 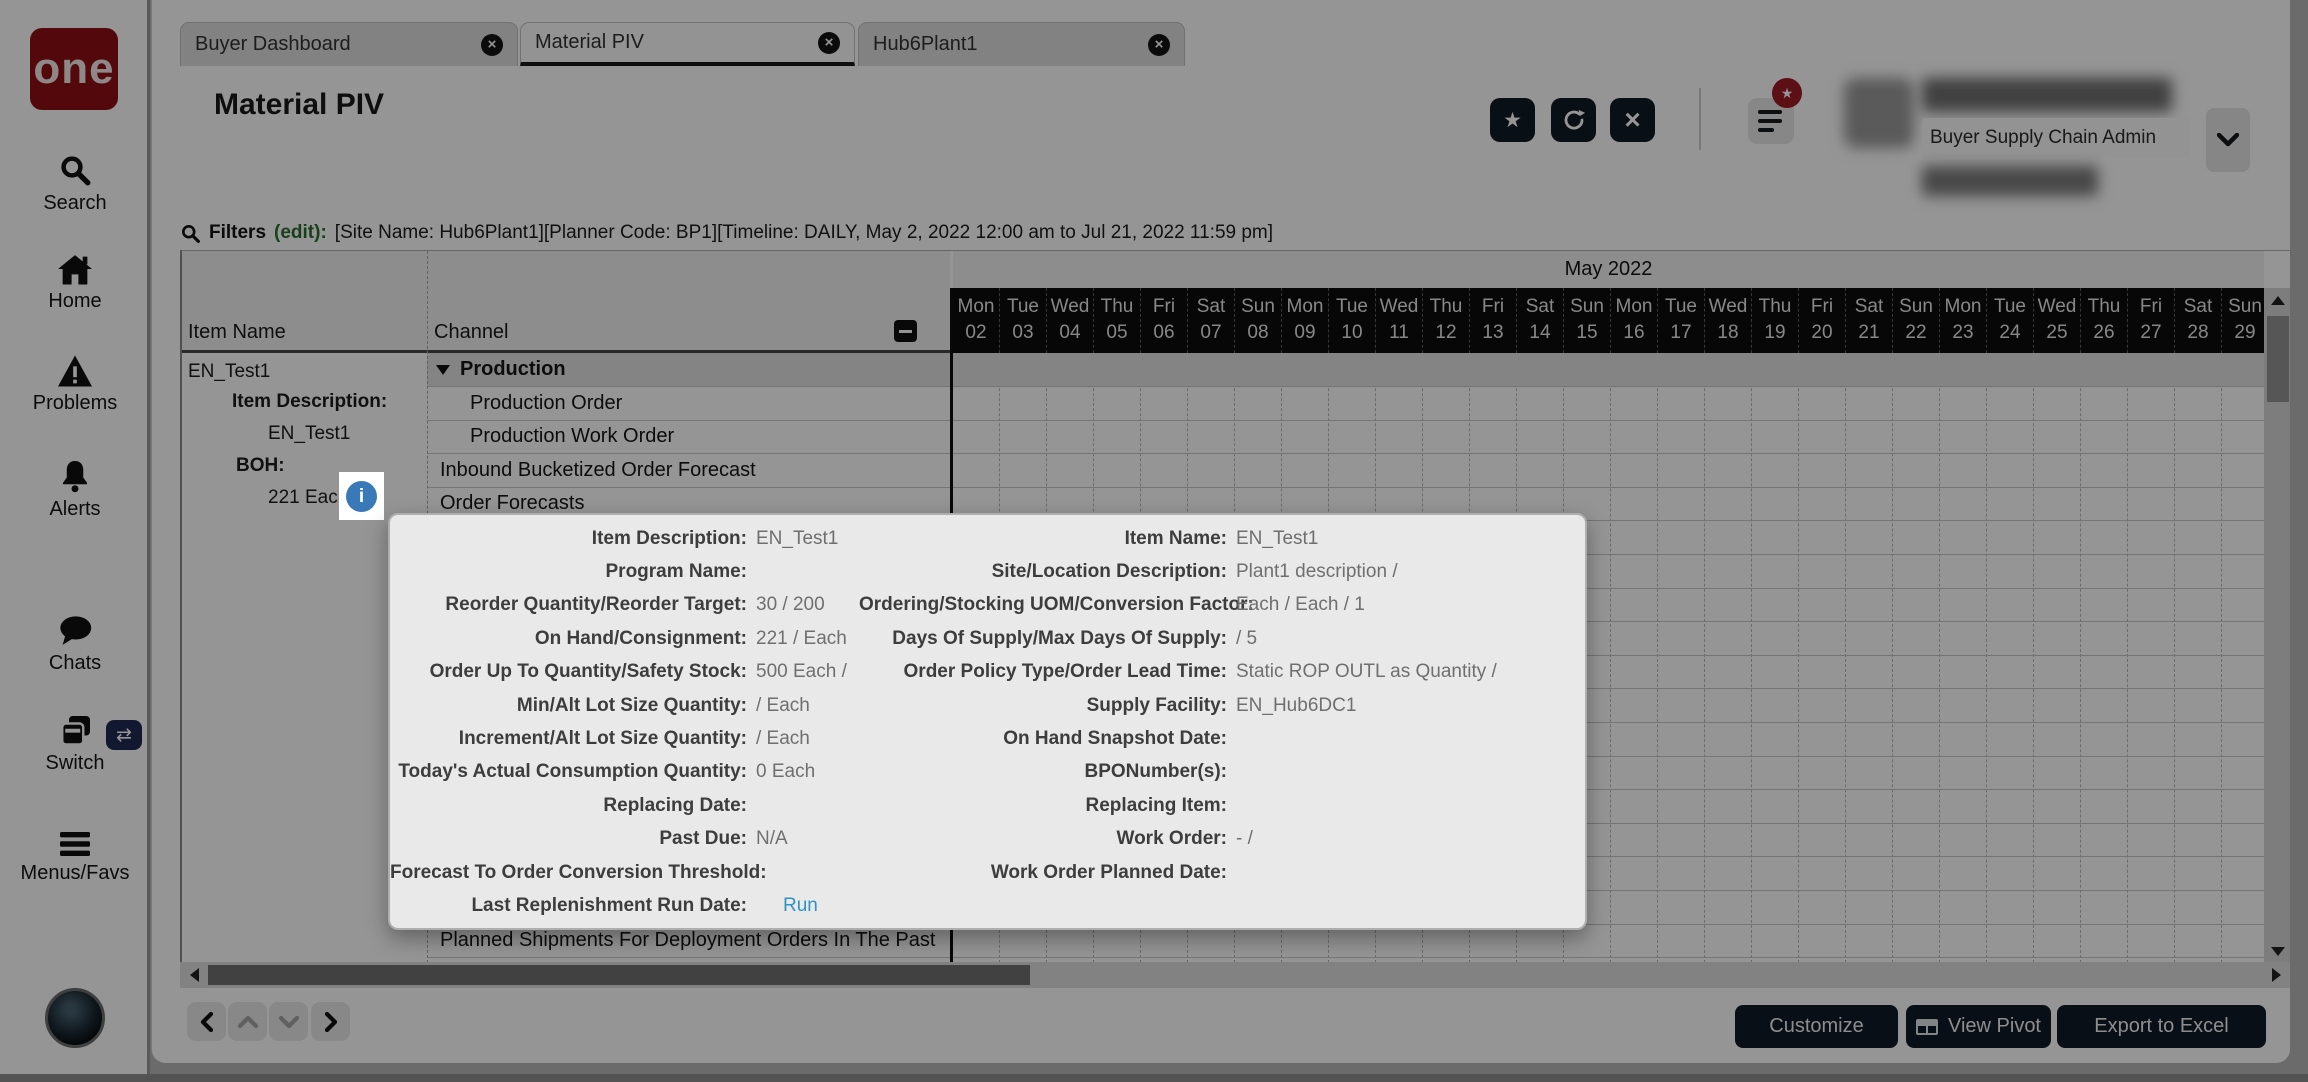 I want to click on popup-field-value: 0 Each, so click(x=786, y=772).